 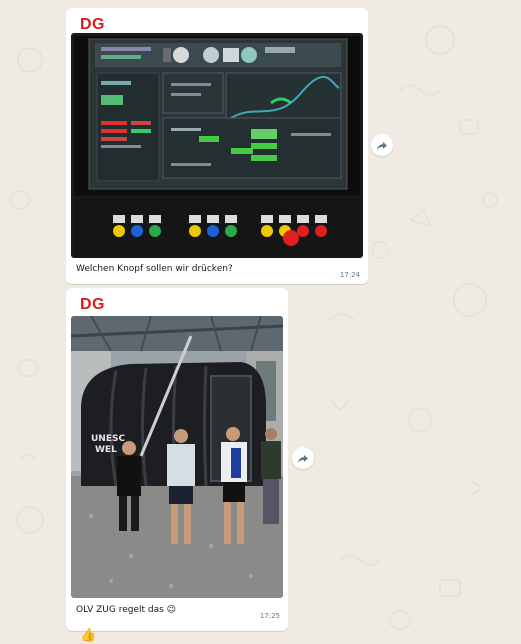 I want to click on message-timestamp: 17:24, so click(x=349, y=275).